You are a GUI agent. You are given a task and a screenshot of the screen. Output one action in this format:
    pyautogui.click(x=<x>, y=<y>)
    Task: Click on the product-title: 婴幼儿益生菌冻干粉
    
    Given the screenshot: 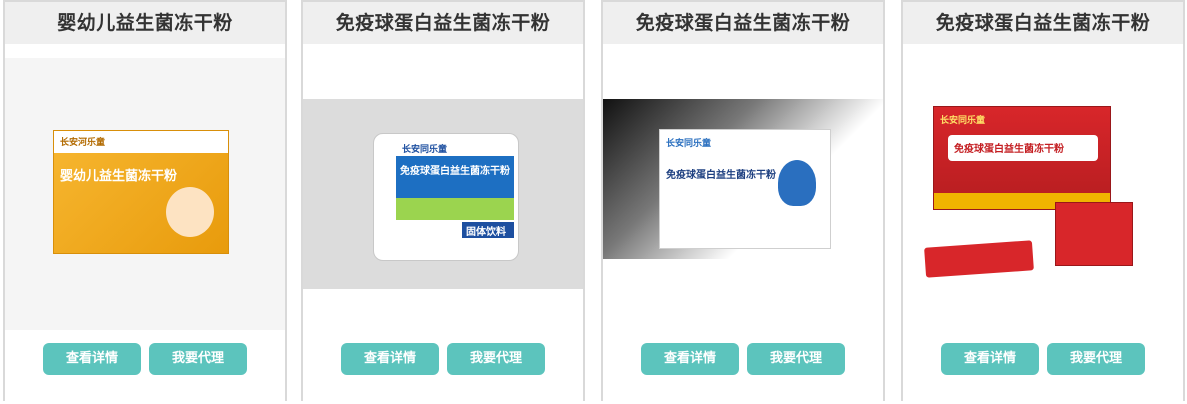 What is the action you would take?
    pyautogui.click(x=145, y=23)
    